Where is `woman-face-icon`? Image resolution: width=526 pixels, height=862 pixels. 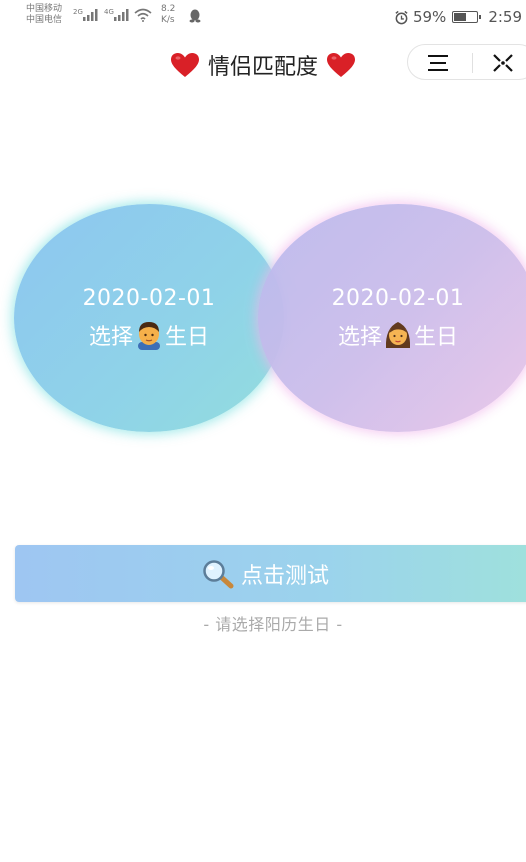
woman-face-icon is located at coordinates (398, 334).